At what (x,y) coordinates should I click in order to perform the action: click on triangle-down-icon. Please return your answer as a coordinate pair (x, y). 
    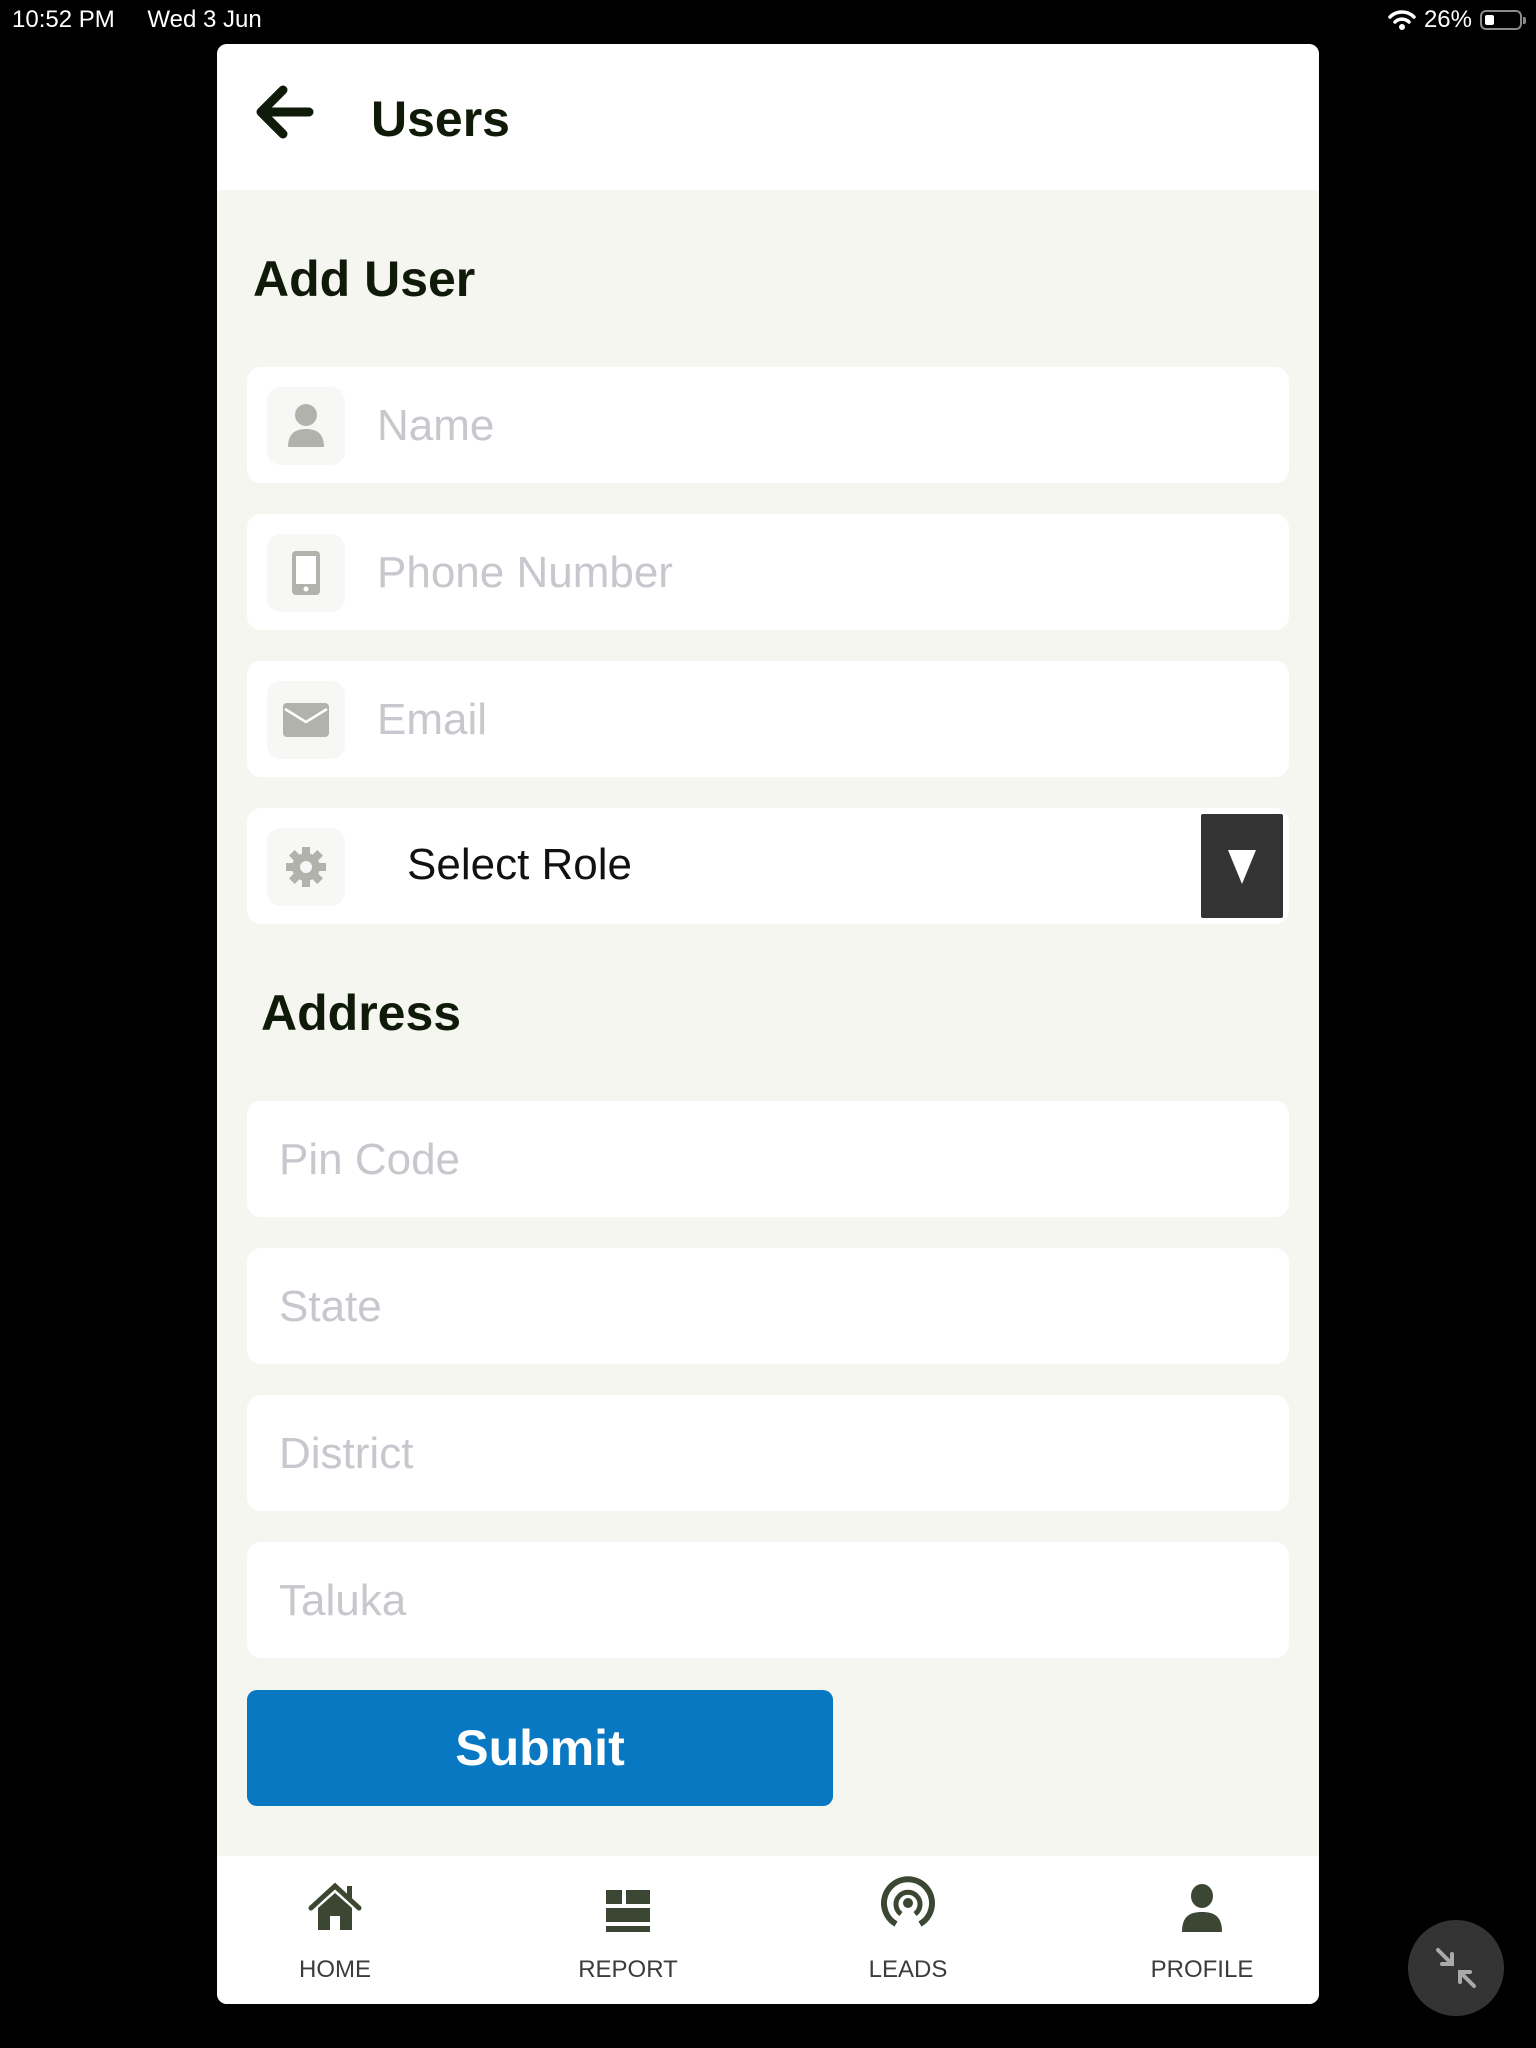
    Looking at the image, I should click on (1242, 867).